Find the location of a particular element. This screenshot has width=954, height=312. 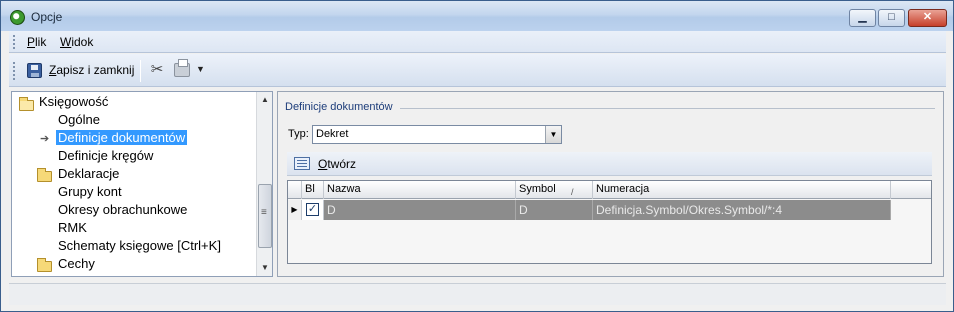

current-item-arrow-icon: ➔ is located at coordinates (45, 139).